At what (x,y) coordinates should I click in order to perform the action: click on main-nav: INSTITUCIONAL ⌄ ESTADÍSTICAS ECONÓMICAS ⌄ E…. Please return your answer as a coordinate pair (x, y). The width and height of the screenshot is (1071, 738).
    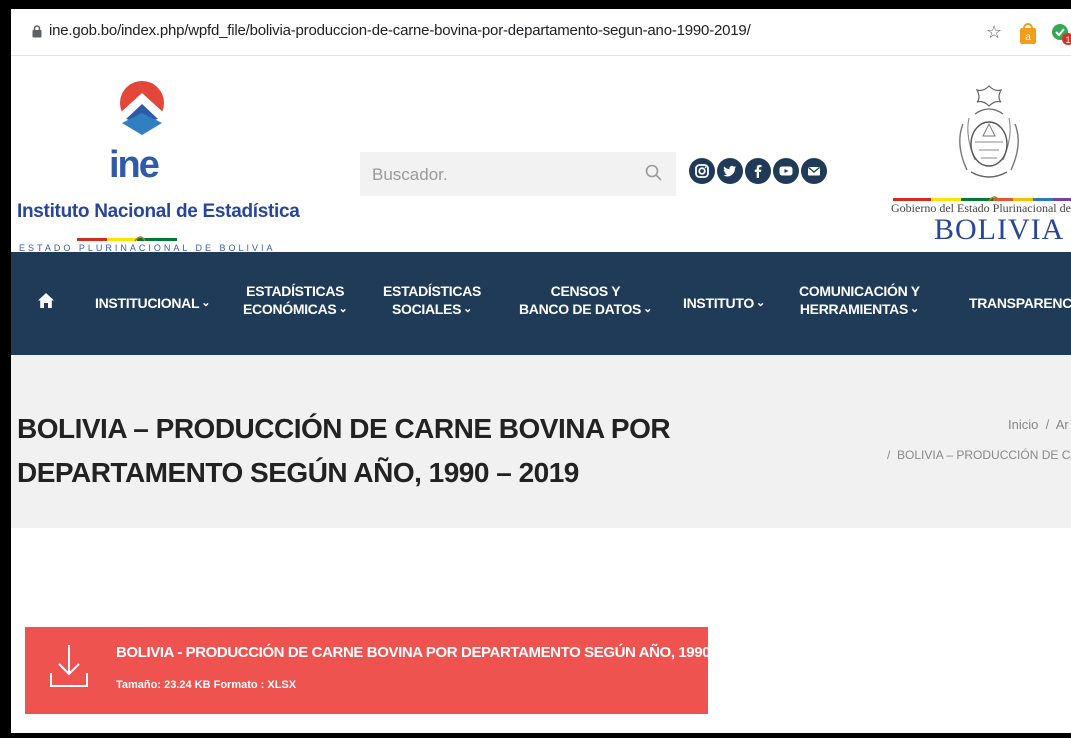
    Looking at the image, I should click on (541, 303).